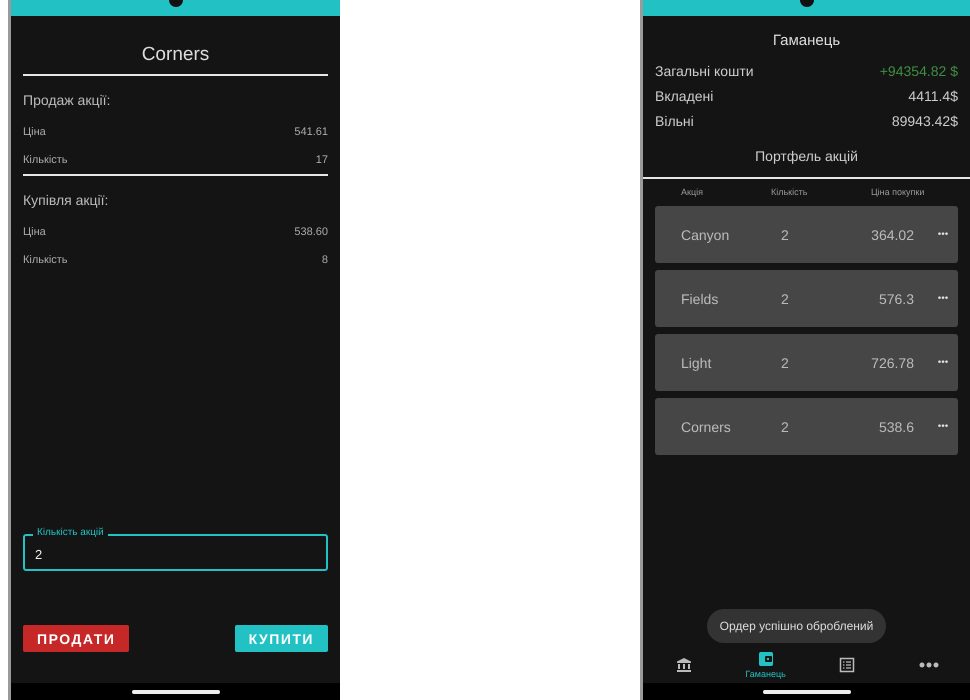 The width and height of the screenshot is (970, 700). I want to click on column-header: Акція, so click(692, 192).